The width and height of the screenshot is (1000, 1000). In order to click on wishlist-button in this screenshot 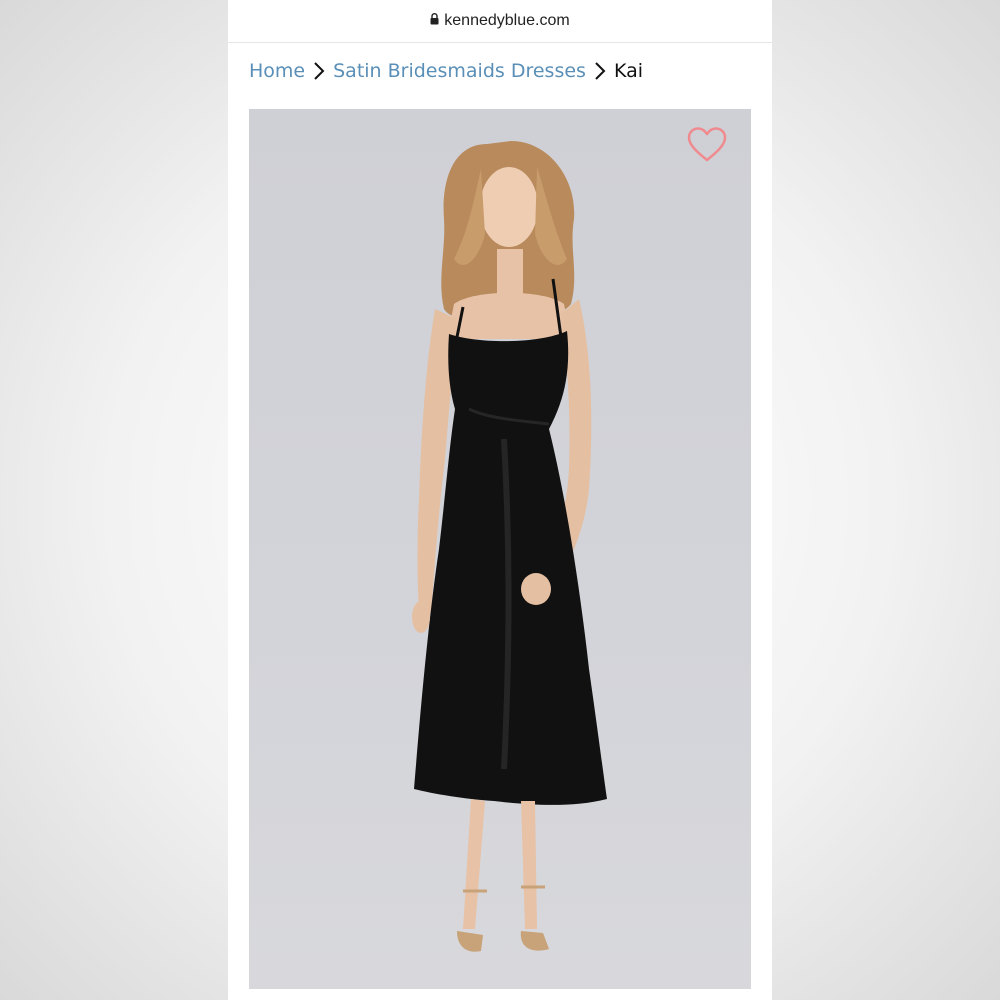, I will do `click(707, 147)`.